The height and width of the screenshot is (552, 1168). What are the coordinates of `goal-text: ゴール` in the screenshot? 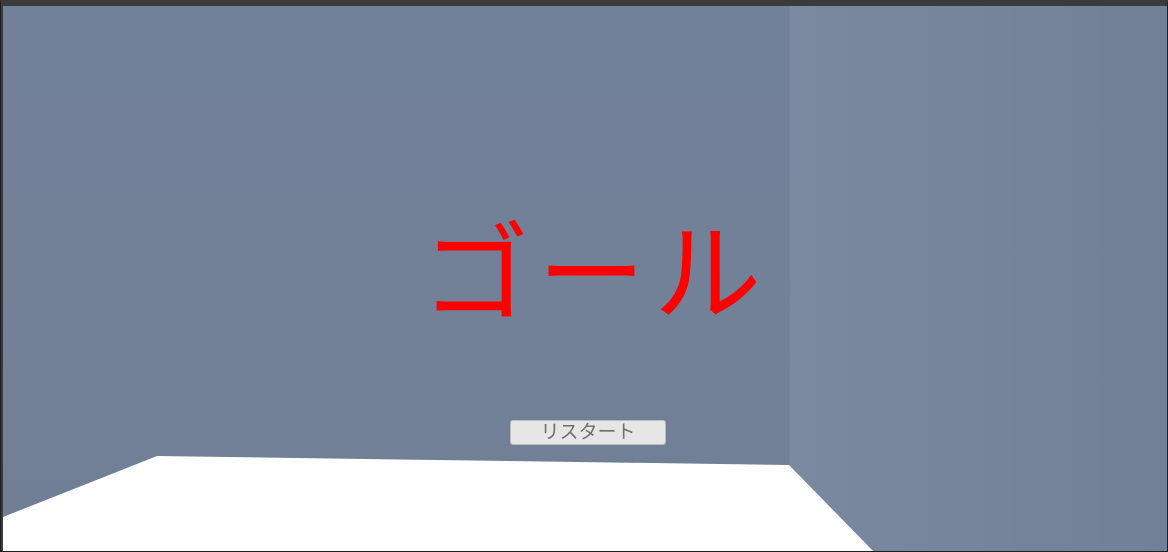 It's located at (595, 275).